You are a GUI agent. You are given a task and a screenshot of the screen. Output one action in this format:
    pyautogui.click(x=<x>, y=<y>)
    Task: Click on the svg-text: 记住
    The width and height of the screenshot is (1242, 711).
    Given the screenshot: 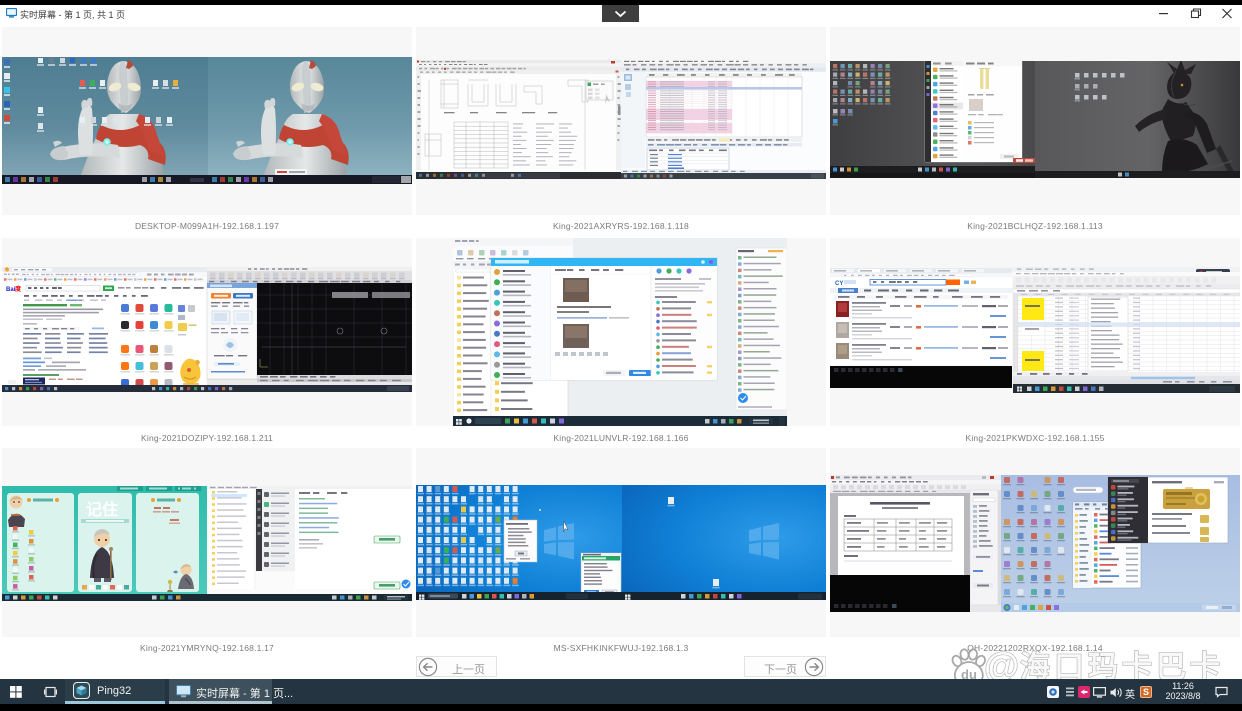 What is the action you would take?
    pyautogui.click(x=102, y=509)
    